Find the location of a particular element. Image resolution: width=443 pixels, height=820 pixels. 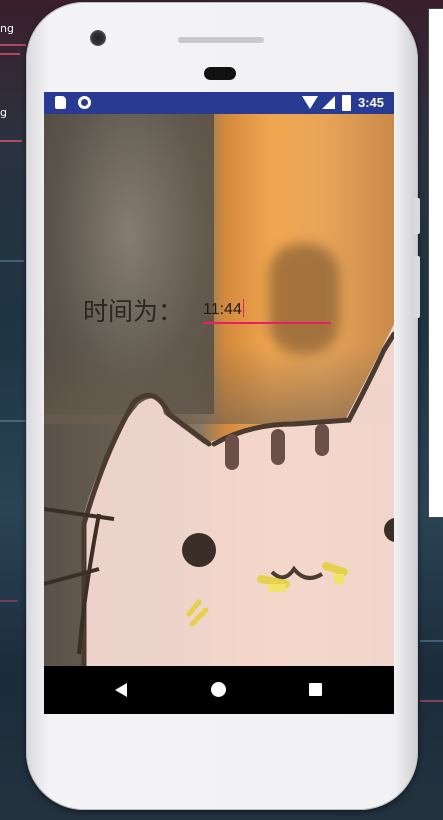

back-icon is located at coordinates (121, 690).